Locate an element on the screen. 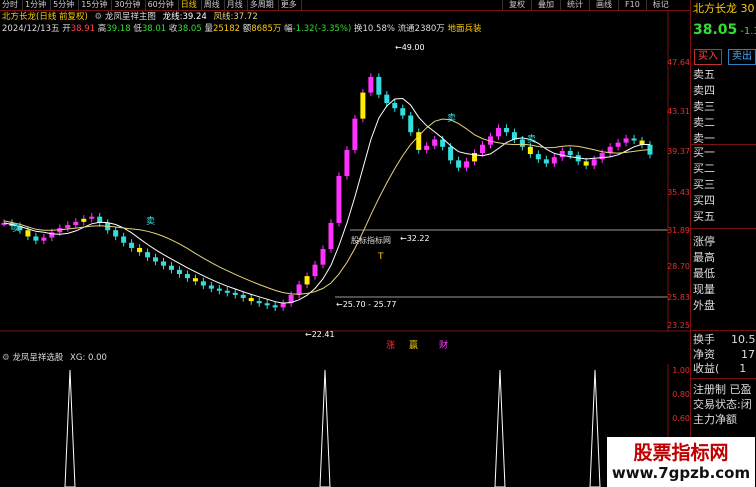 This screenshot has width=756, height=487. high-price-value: 49.00 is located at coordinates (413, 47).